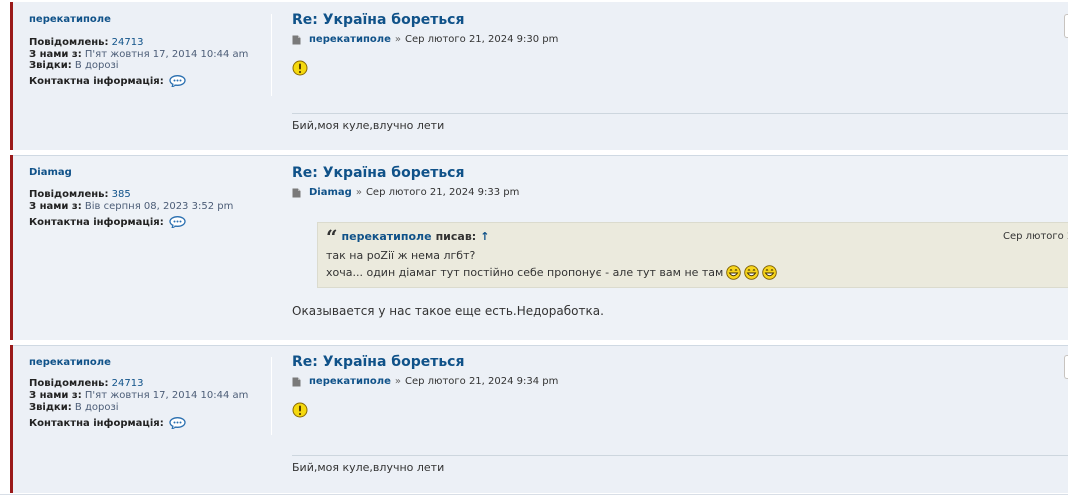  I want to click on quote-cite: “ перекатиполе писав: ↑, so click(407, 236).